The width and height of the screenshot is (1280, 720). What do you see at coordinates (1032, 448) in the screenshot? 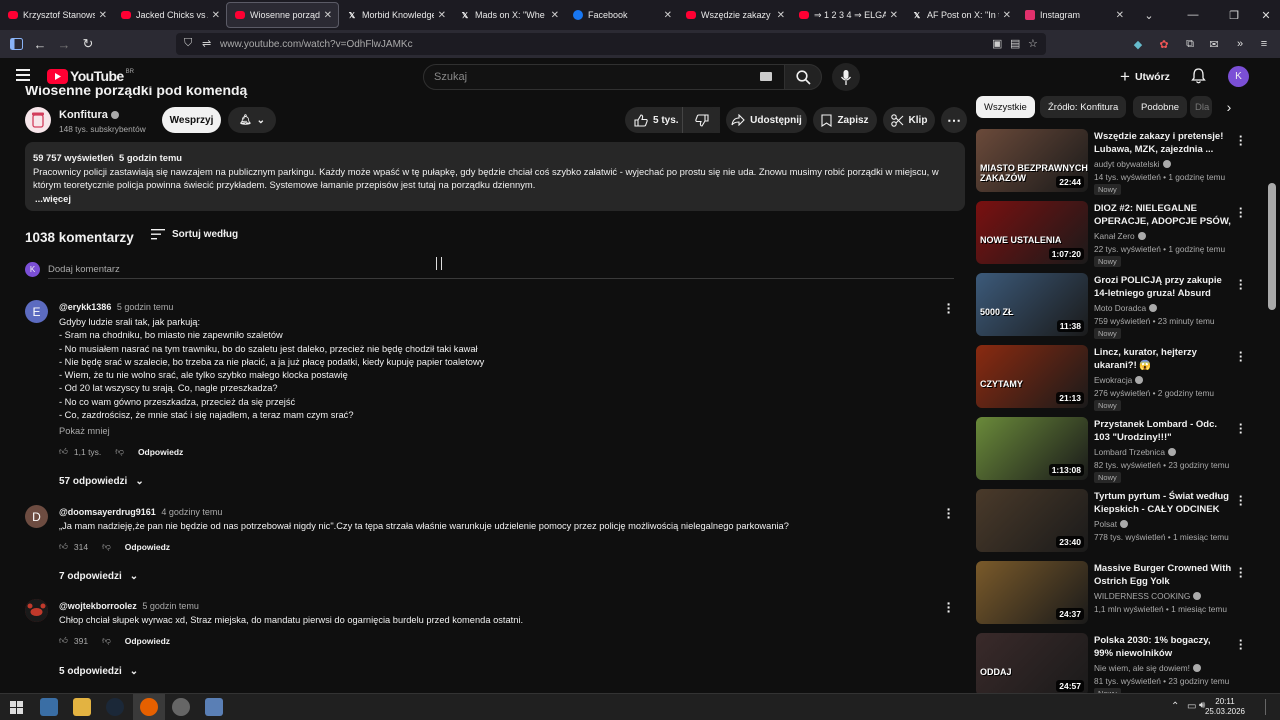
I see `video-thumbnail: 1:13:08` at bounding box center [1032, 448].